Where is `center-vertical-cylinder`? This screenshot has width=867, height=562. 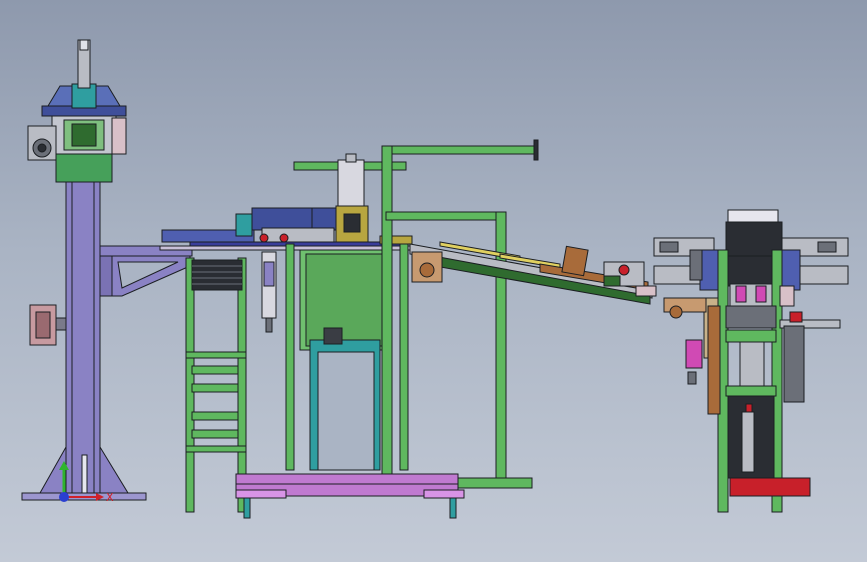 center-vertical-cylinder is located at coordinates (351, 184).